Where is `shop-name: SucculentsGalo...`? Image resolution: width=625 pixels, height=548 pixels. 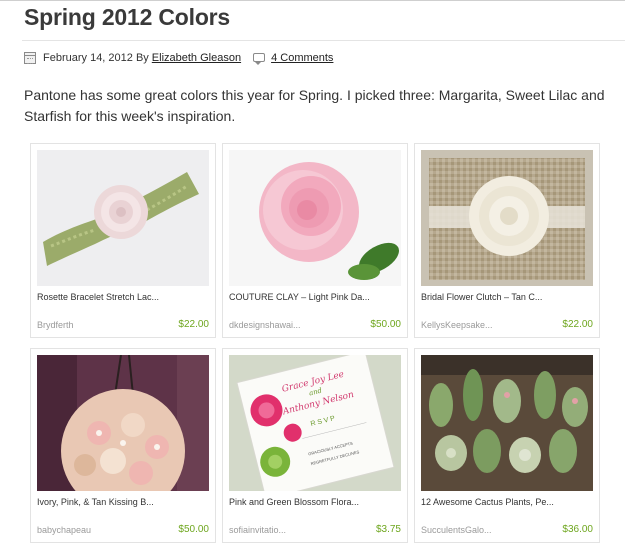 shop-name: SucculentsGalo... is located at coordinates (456, 530).